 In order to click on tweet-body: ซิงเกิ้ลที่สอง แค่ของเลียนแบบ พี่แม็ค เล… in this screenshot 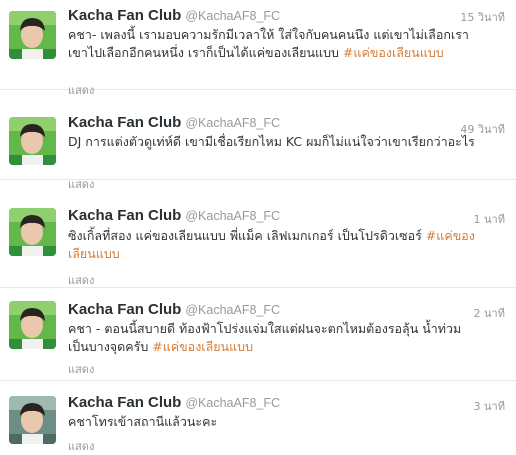, I will do `click(247, 235)`.